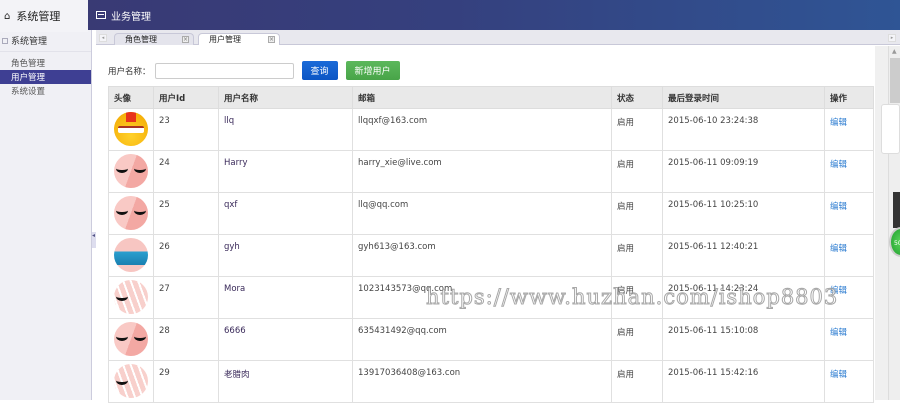  What do you see at coordinates (285, 171) in the screenshot?
I see `user-name: Harry` at bounding box center [285, 171].